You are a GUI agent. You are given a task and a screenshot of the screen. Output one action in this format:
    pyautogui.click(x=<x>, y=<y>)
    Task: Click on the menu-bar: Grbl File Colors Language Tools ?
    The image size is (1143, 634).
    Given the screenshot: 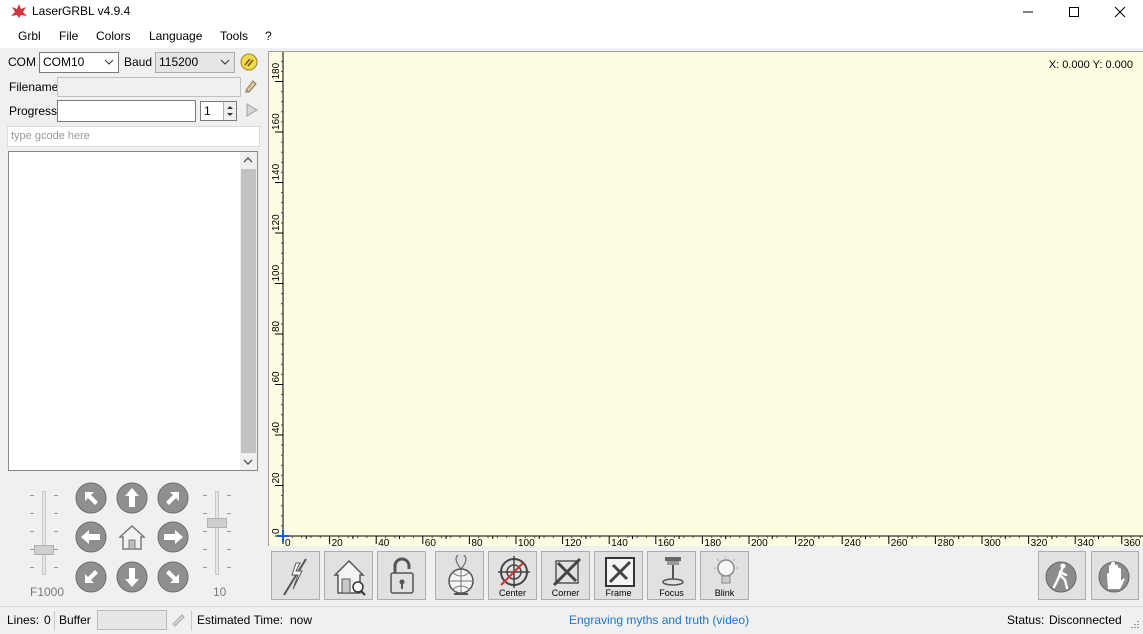 What is the action you would take?
    pyautogui.click(x=571, y=36)
    